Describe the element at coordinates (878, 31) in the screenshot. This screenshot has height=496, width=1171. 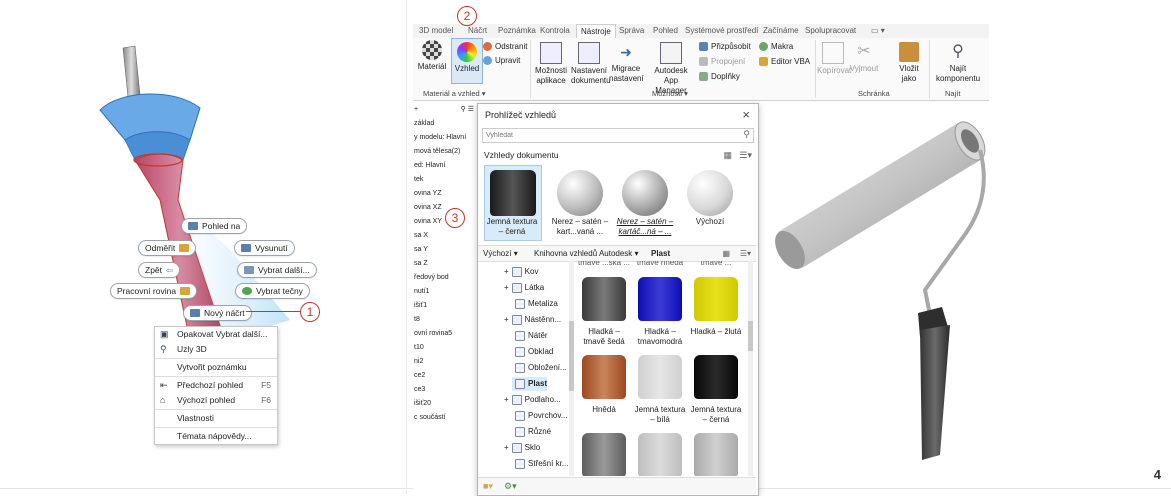
I see `tab-overflow: ▭ ▾` at that location.